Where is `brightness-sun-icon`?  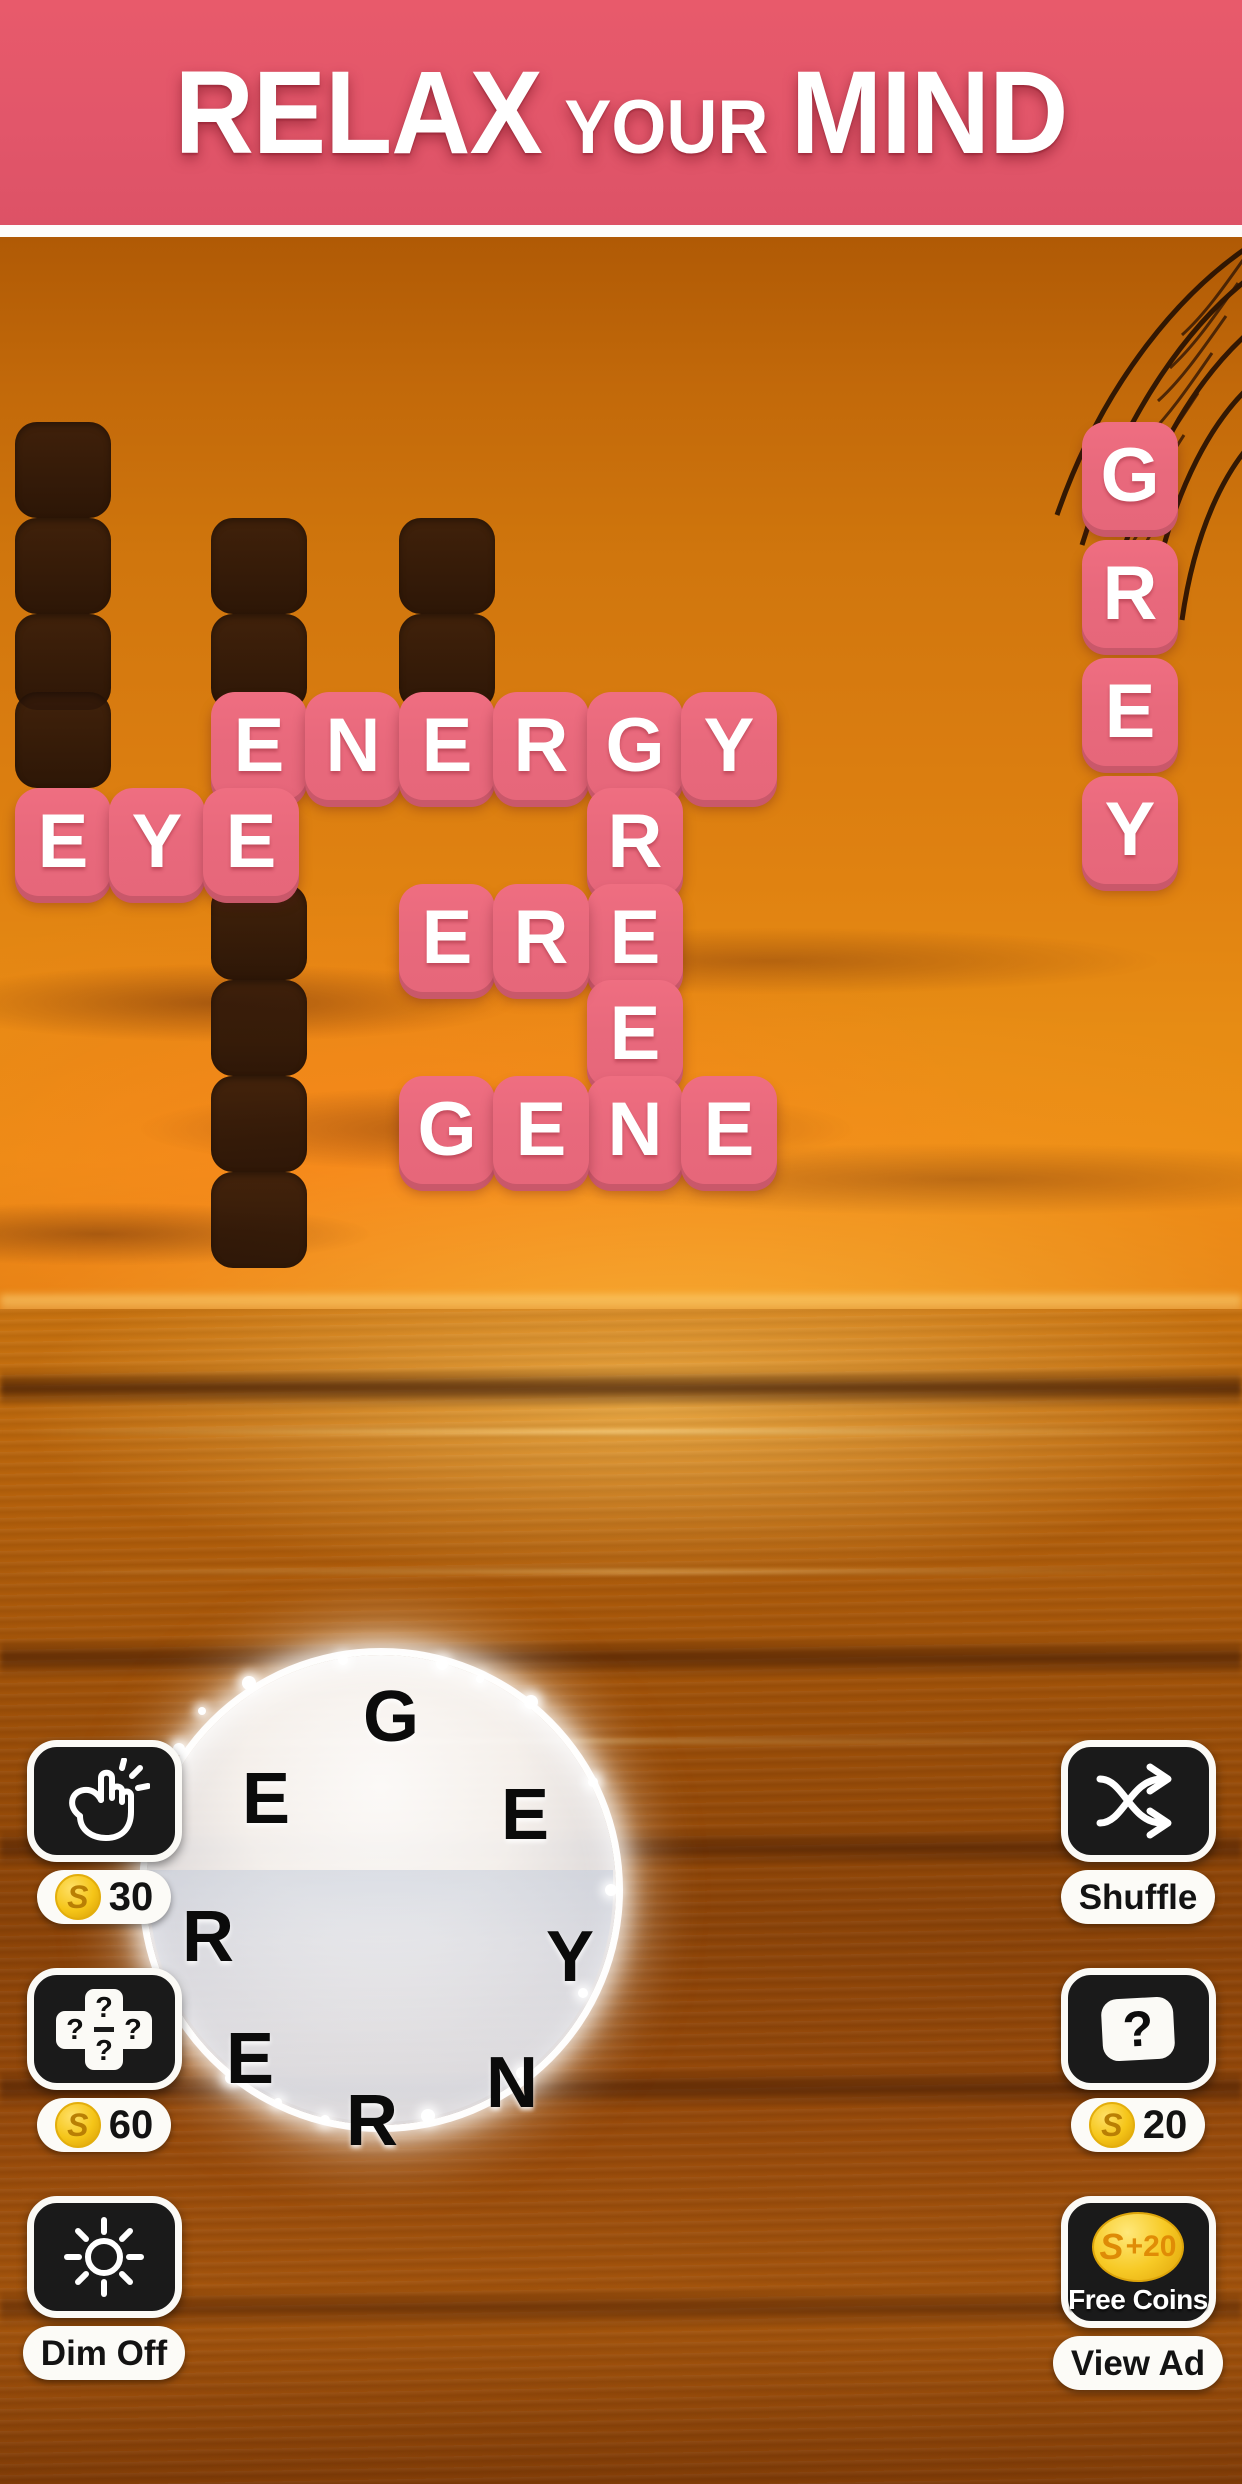 brightness-sun-icon is located at coordinates (104, 2257).